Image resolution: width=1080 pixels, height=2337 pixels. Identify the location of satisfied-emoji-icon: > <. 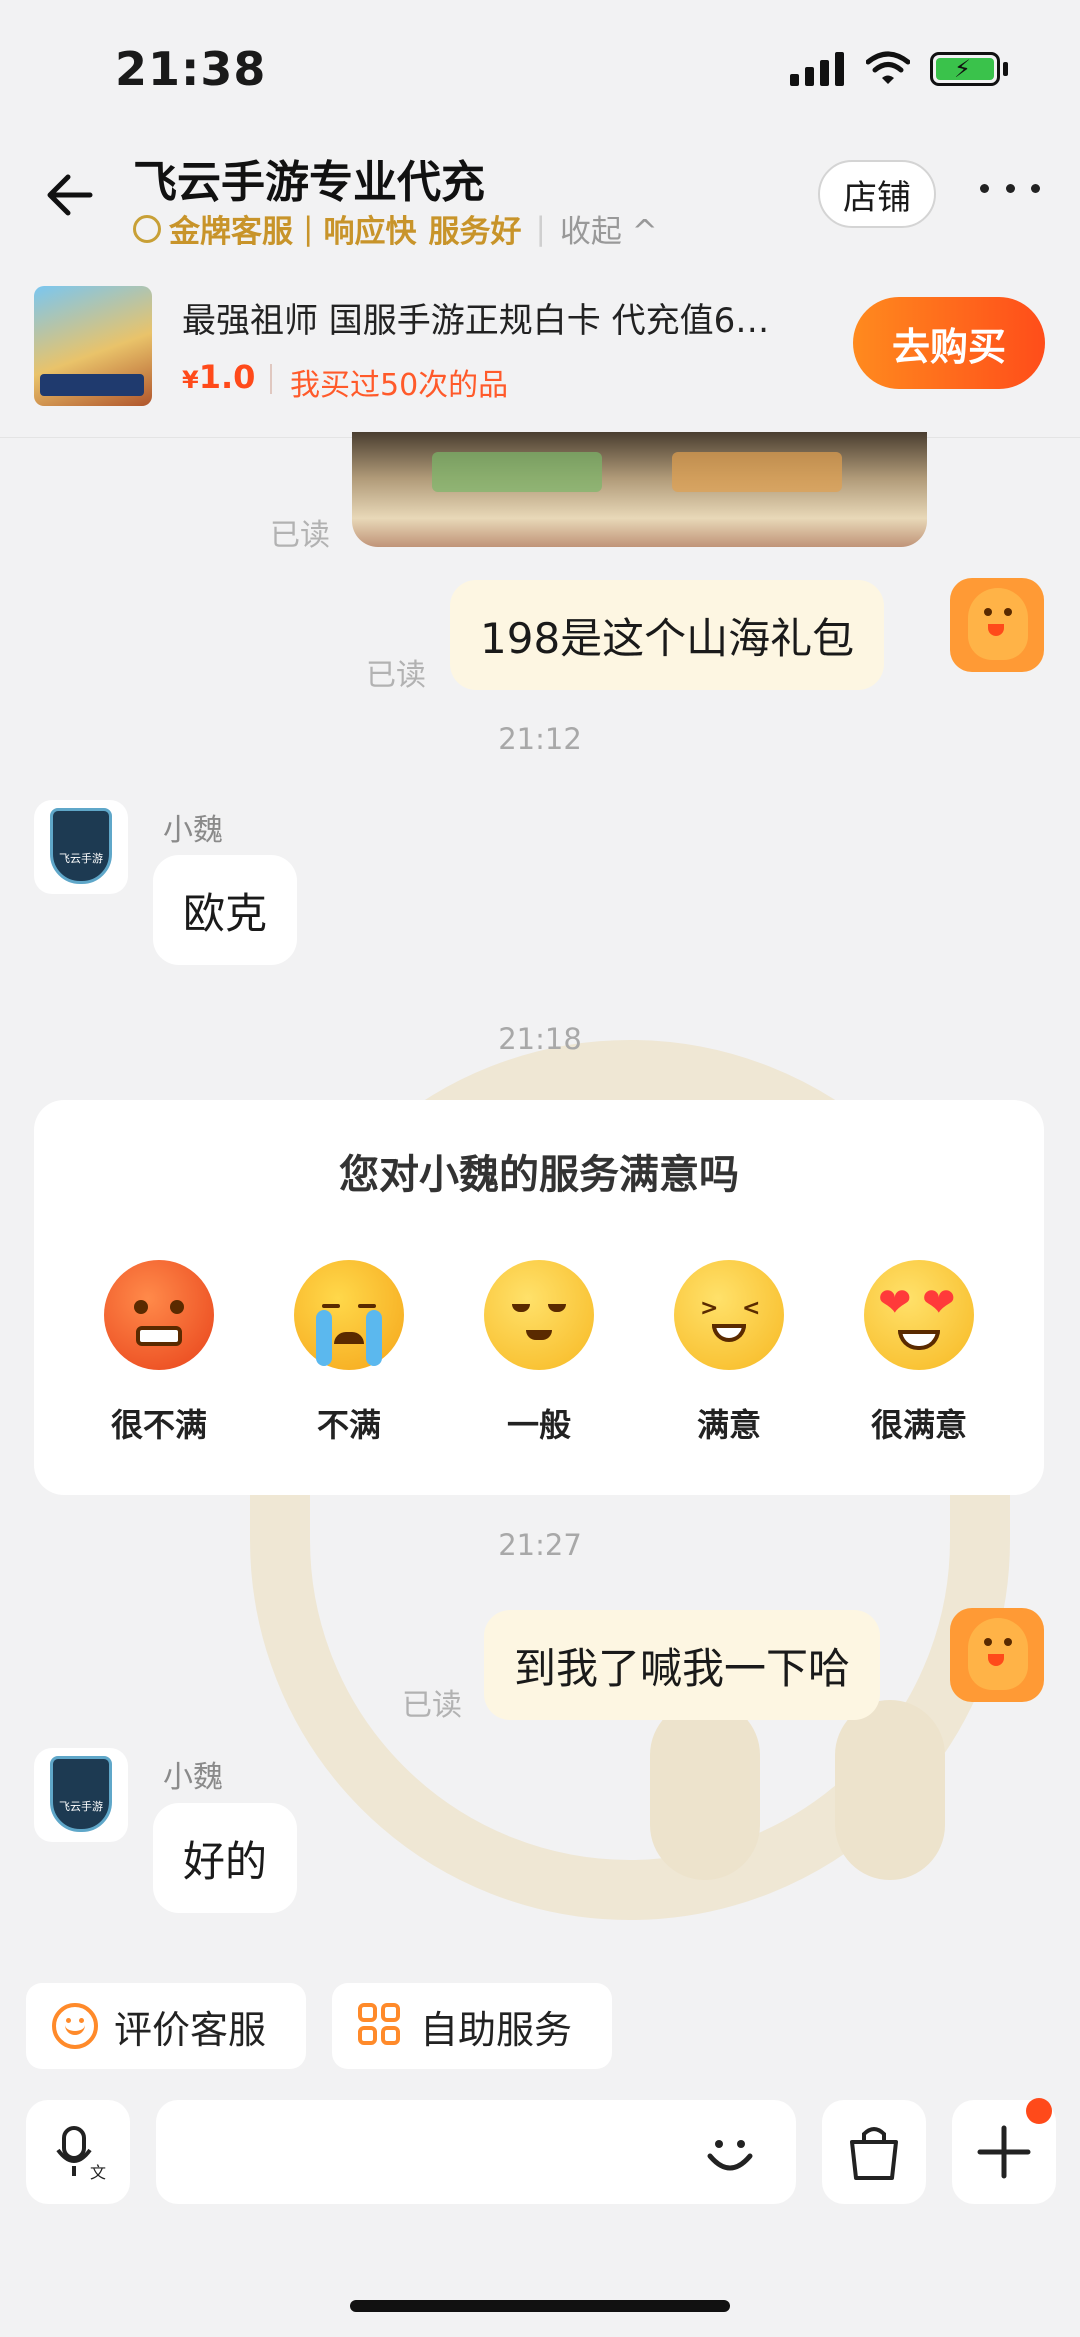
(729, 1315).